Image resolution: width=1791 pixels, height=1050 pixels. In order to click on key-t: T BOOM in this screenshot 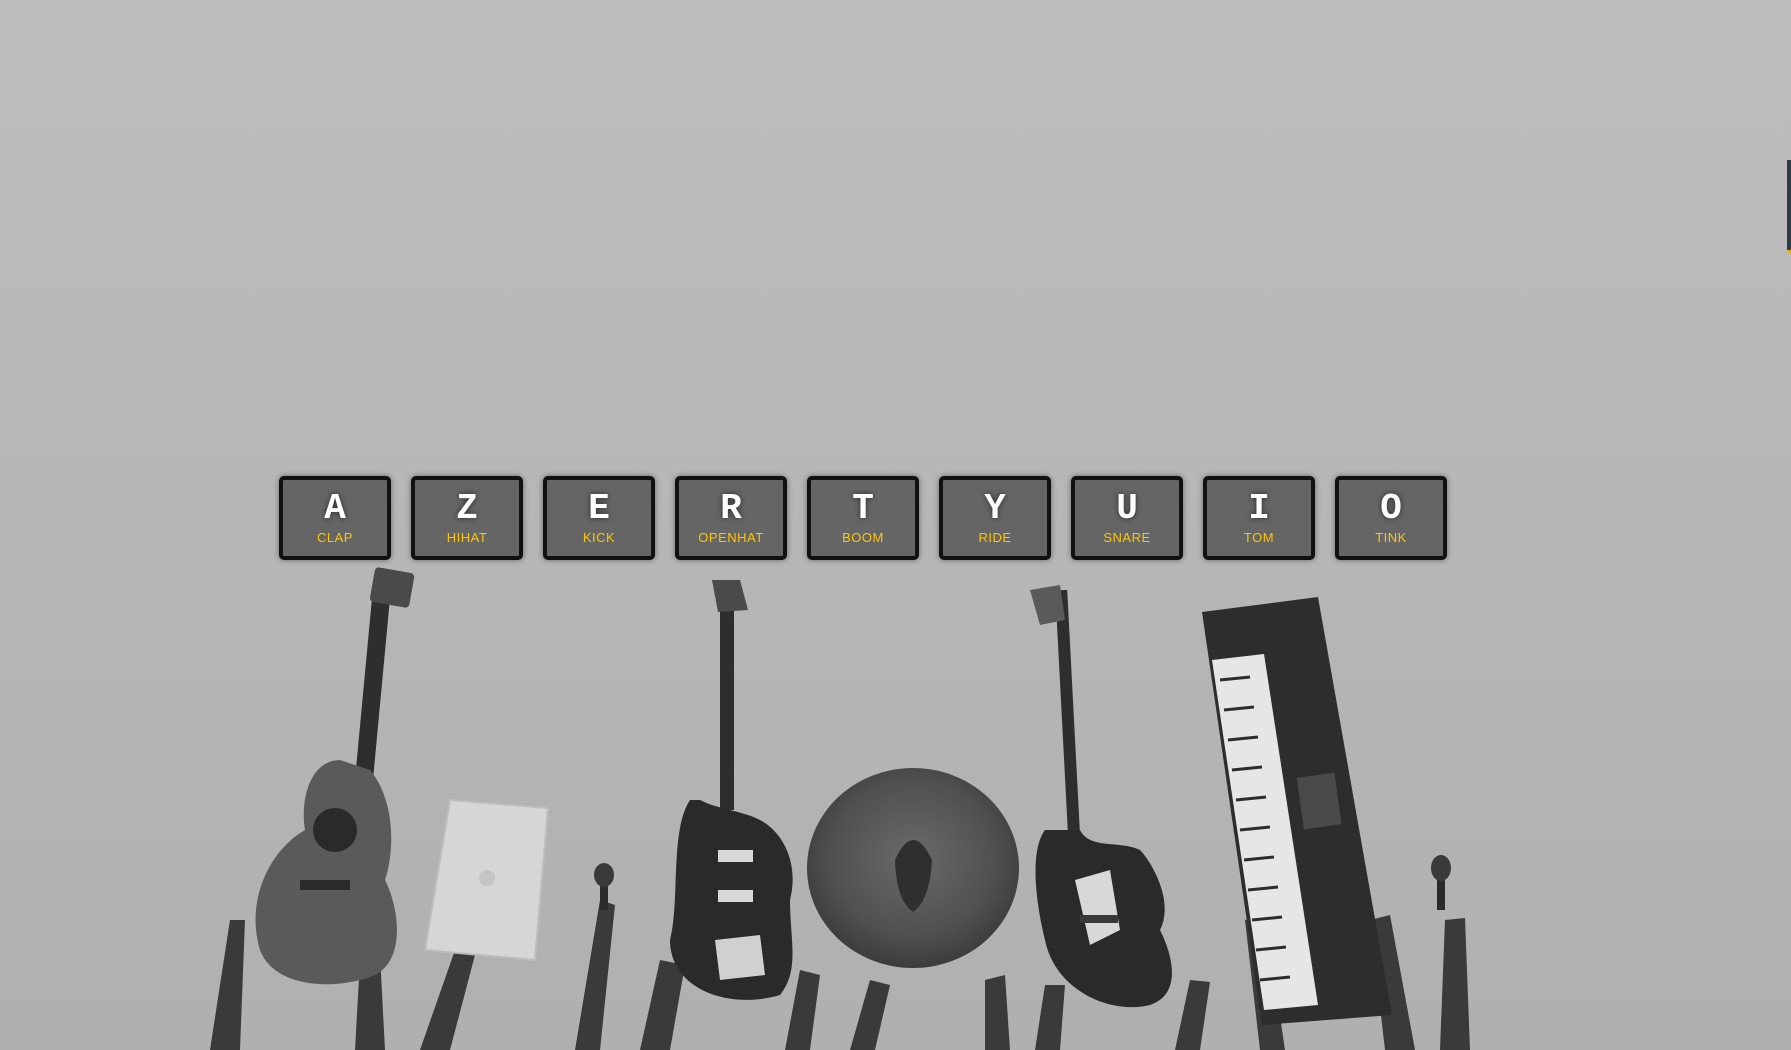, I will do `click(863, 518)`.